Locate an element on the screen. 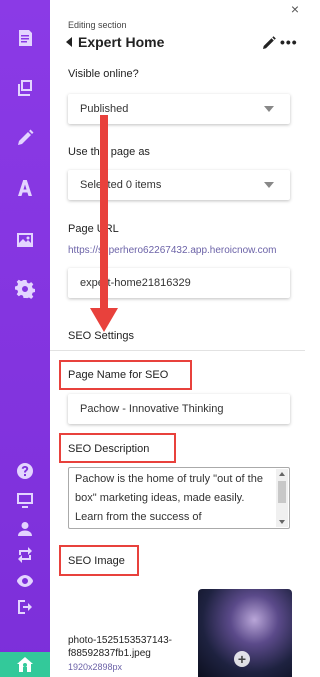  seo-image-dimensions: 1920x2898px is located at coordinates (95, 667).